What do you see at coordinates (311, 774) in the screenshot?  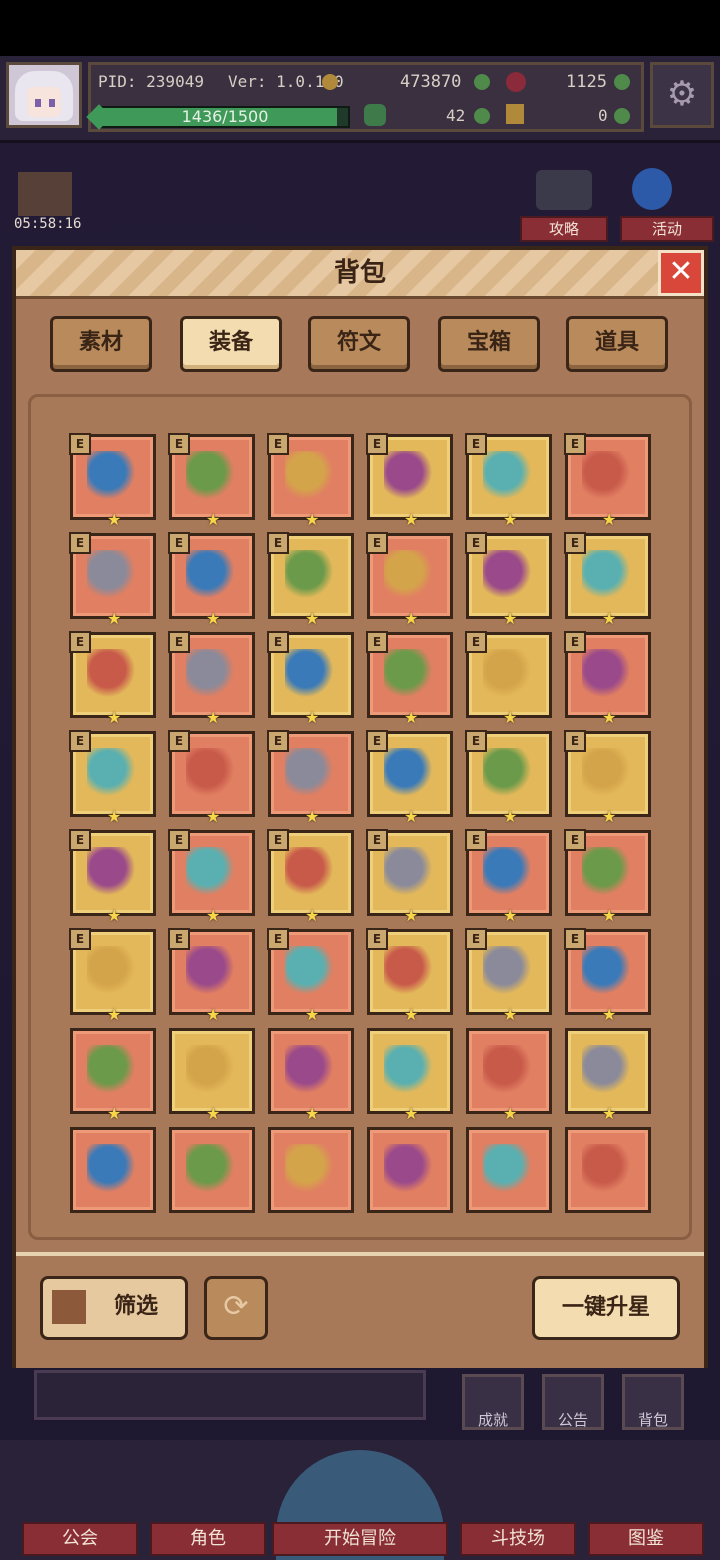 I see `boot-icon` at bounding box center [311, 774].